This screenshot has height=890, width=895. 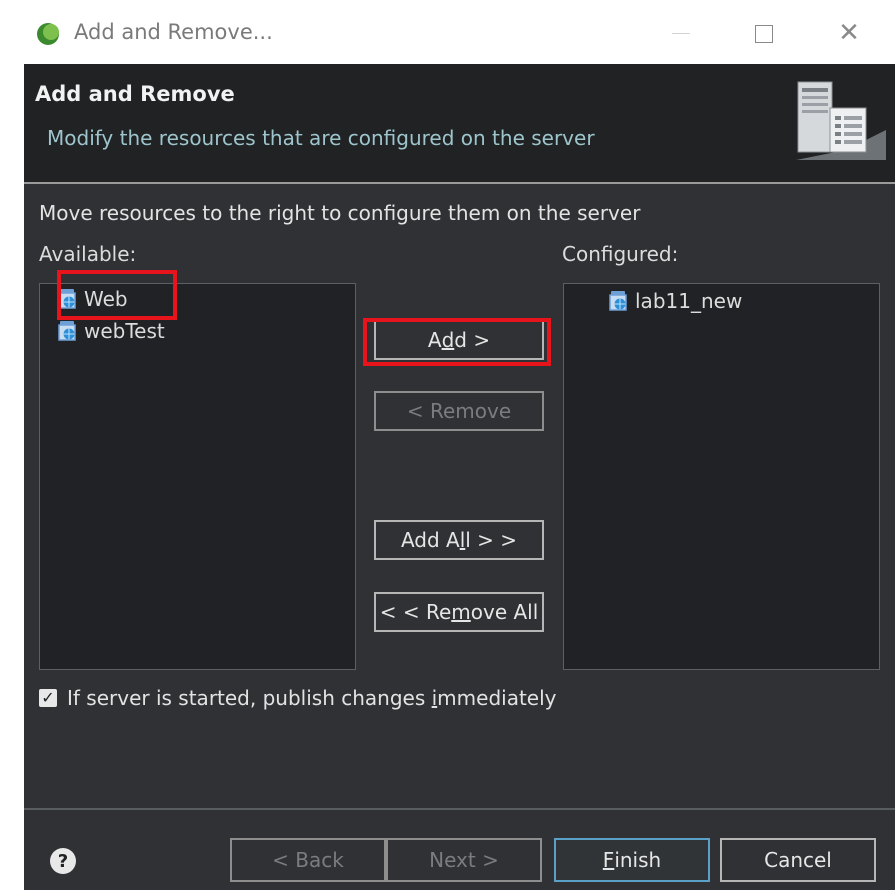 I want to click on server-banner-icon, so click(x=841, y=120).